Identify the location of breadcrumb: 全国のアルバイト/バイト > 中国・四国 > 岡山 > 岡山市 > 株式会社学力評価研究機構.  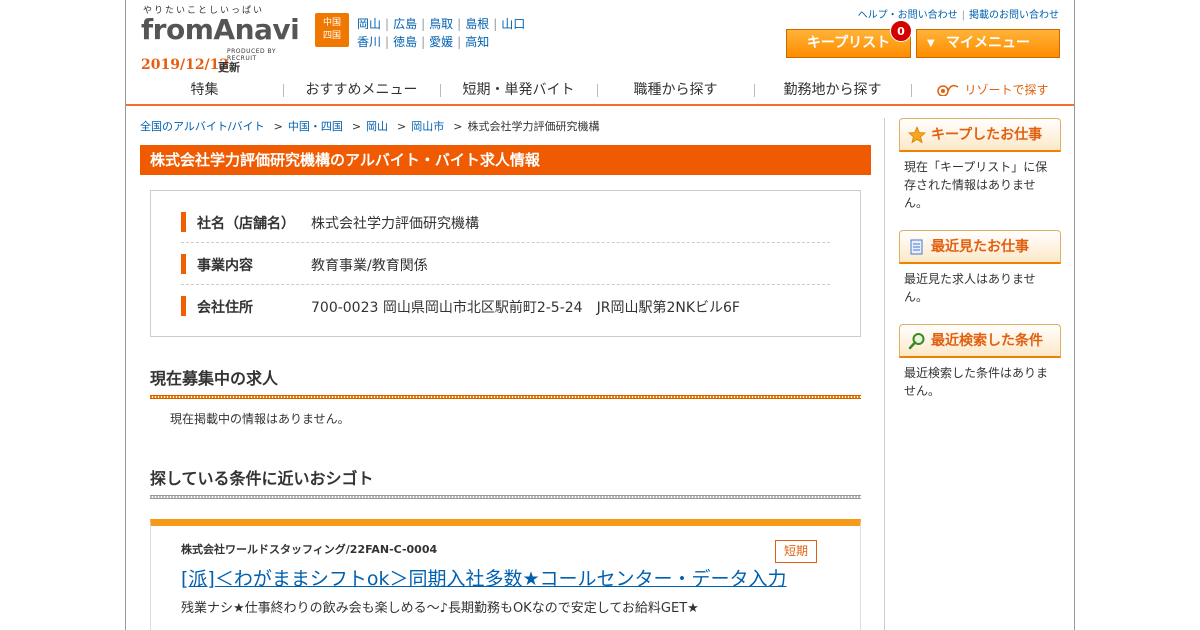
(370, 126).